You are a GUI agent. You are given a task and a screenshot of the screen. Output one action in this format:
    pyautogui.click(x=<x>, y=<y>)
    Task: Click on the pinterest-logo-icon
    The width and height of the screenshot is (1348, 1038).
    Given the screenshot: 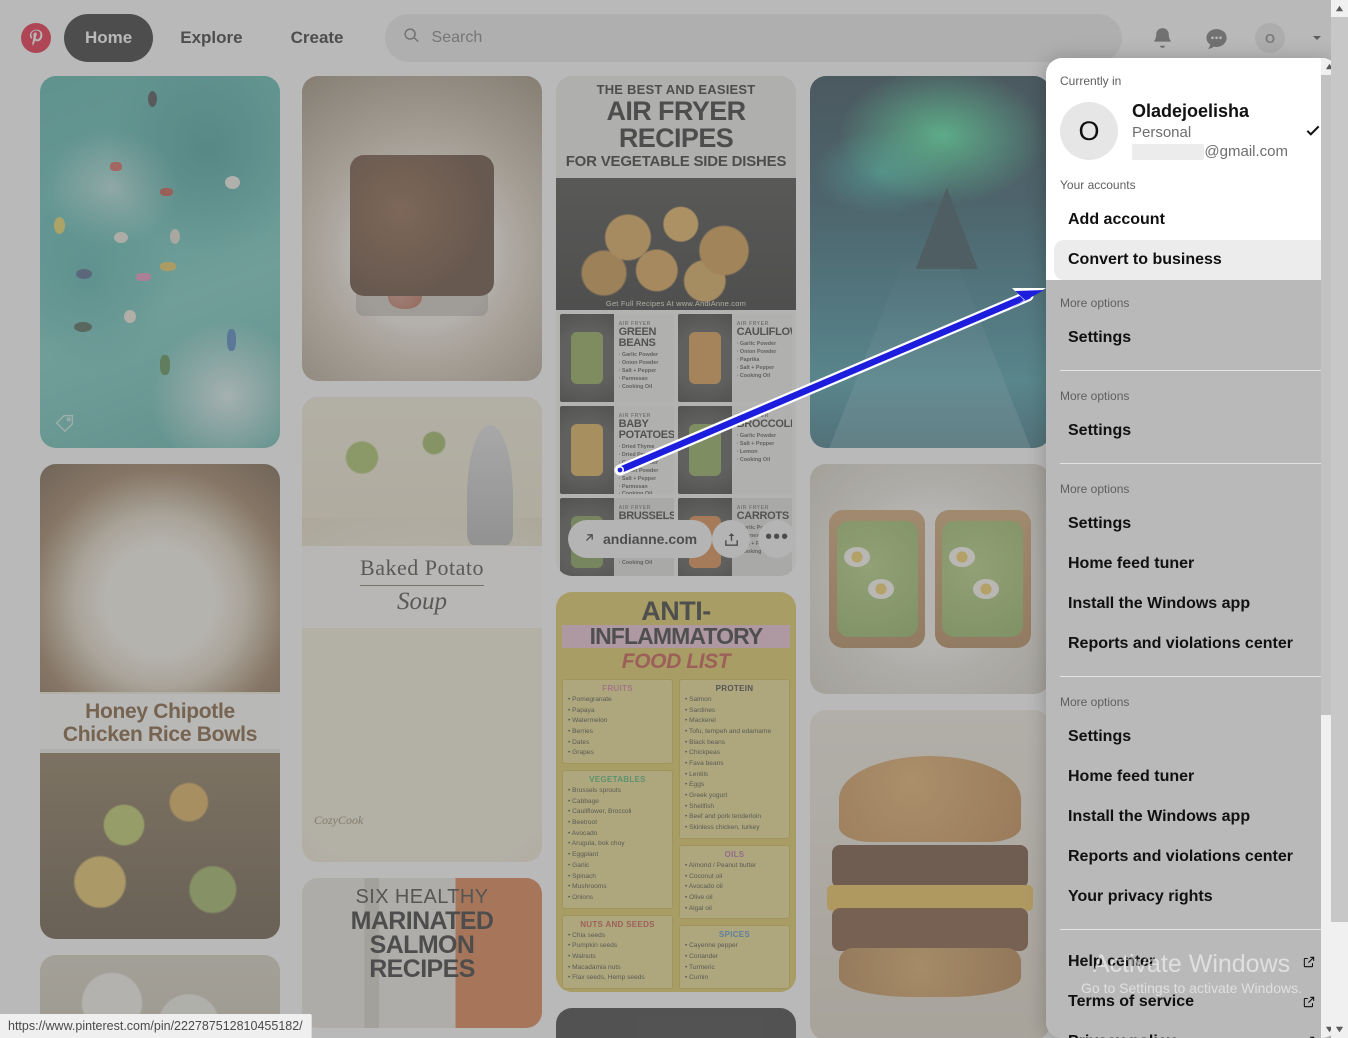 What is the action you would take?
    pyautogui.click(x=36, y=38)
    